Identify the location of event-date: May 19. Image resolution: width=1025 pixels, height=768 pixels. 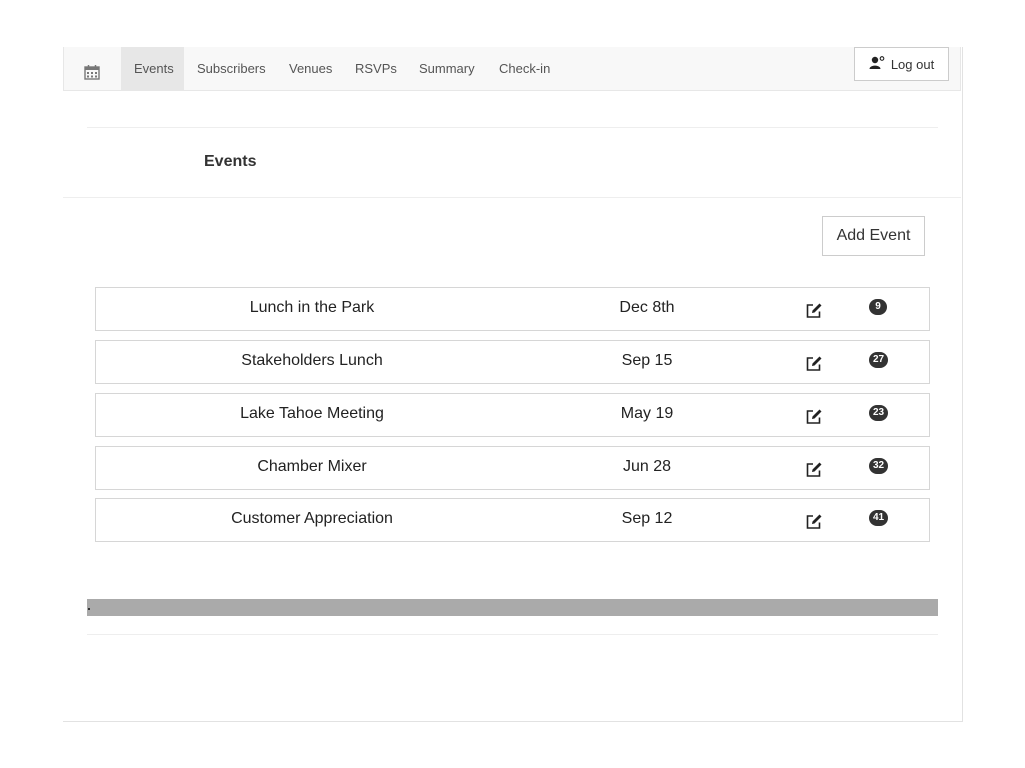
(647, 413).